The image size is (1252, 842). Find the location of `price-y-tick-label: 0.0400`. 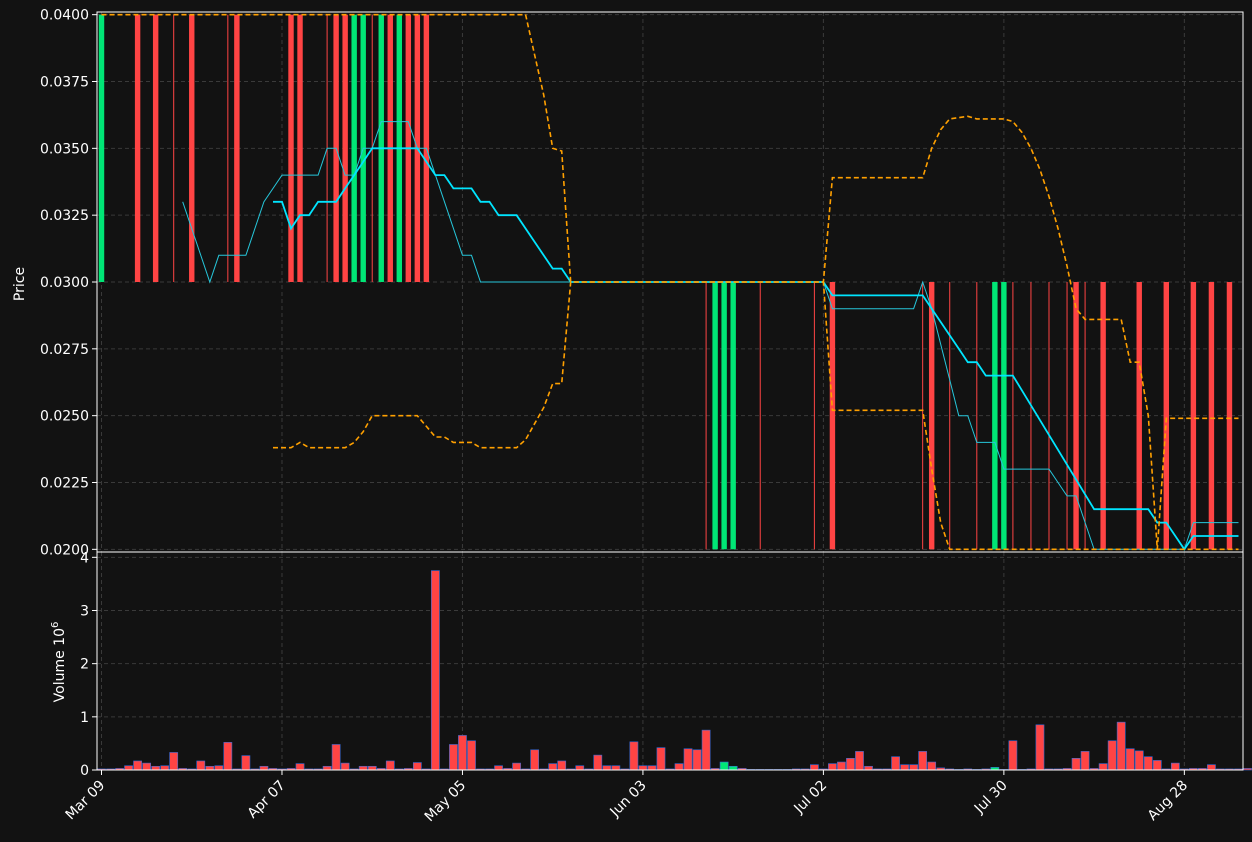

price-y-tick-label: 0.0400 is located at coordinates (64, 16).